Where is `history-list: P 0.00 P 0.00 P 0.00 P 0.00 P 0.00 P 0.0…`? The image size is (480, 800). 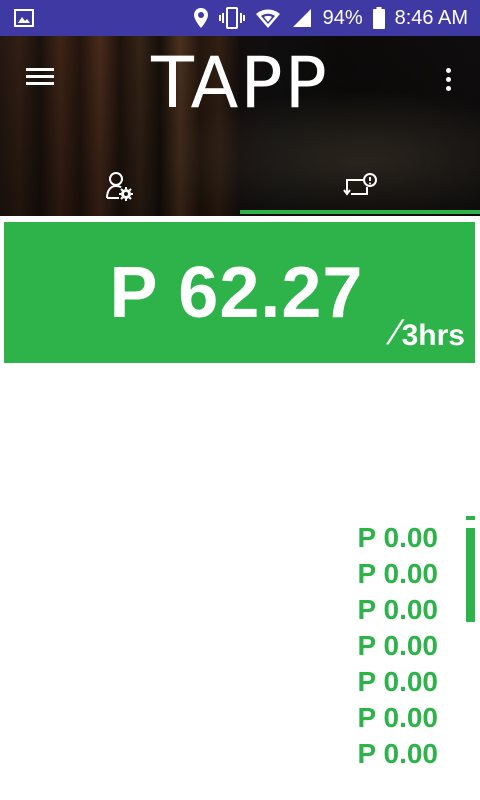 history-list: P 0.00 P 0.00 P 0.00 P 0.00 P 0.00 P 0.0… is located at coordinates (398, 646).